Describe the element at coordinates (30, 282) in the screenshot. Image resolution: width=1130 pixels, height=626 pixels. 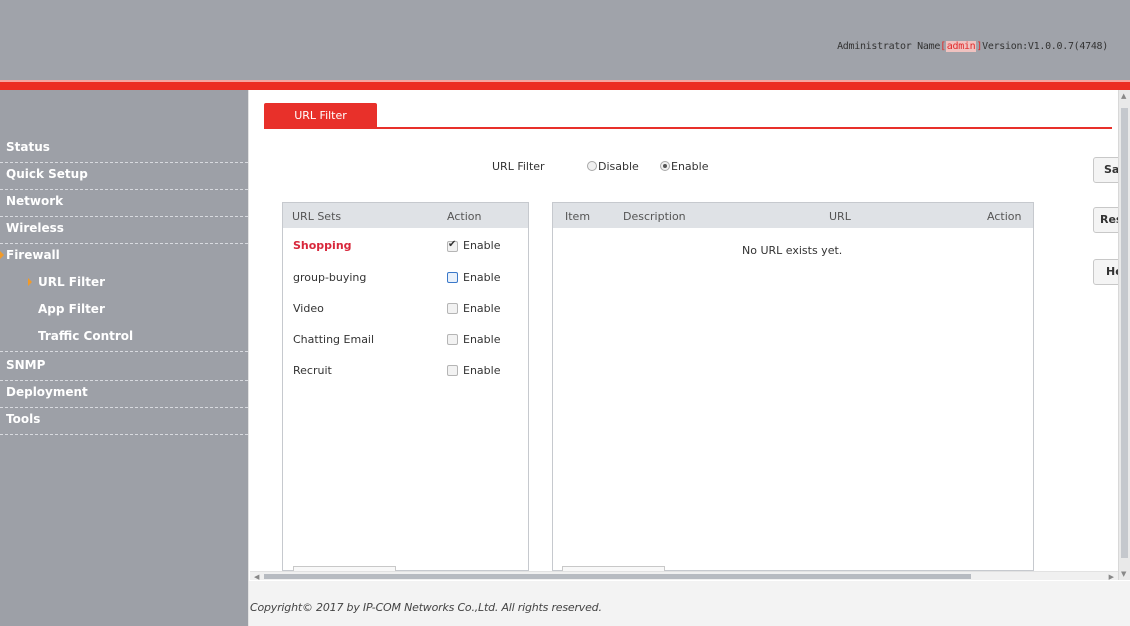
I see `selected-arrow-icon` at that location.